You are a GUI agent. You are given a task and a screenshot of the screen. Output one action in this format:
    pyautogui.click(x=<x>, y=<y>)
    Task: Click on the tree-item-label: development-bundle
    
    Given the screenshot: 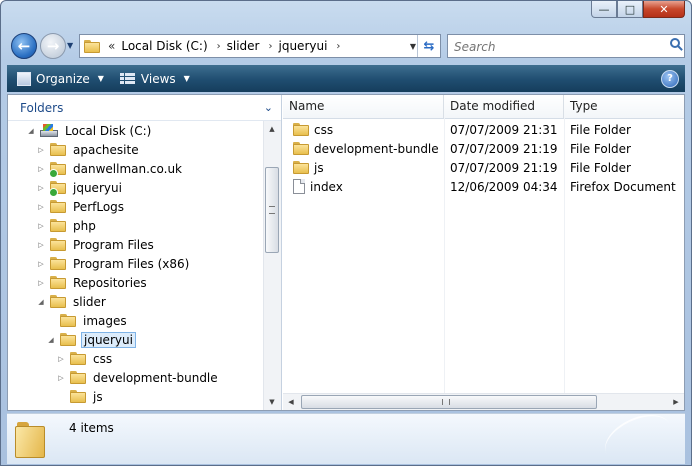 What is the action you would take?
    pyautogui.click(x=155, y=377)
    